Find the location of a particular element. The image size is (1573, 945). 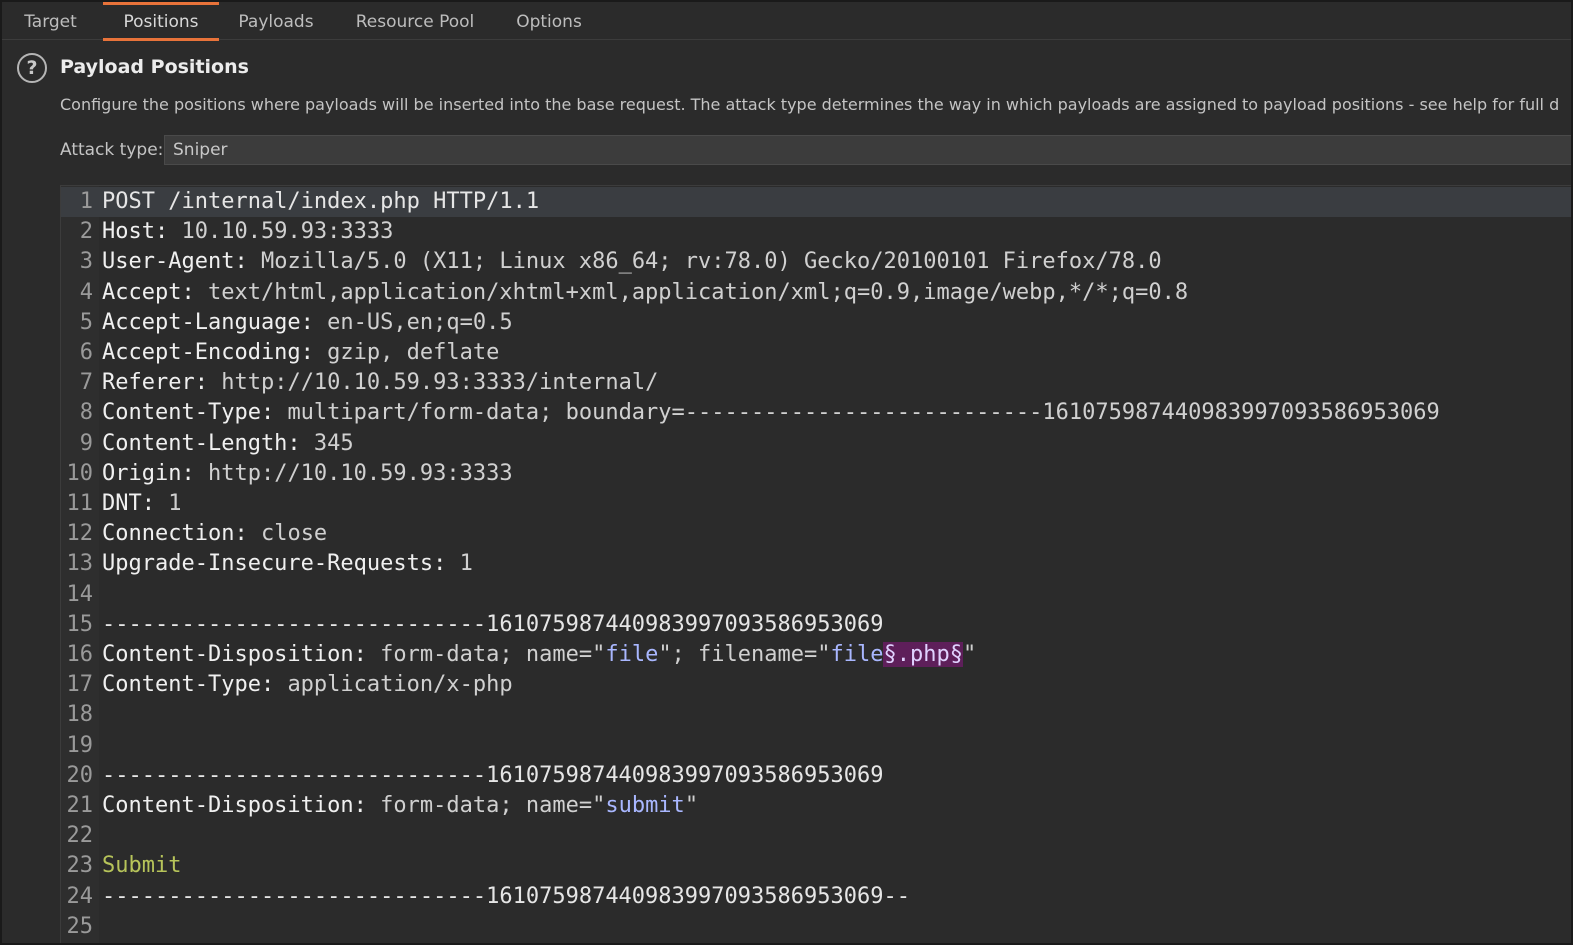

code-token: gzip, deflate is located at coordinates (413, 352).